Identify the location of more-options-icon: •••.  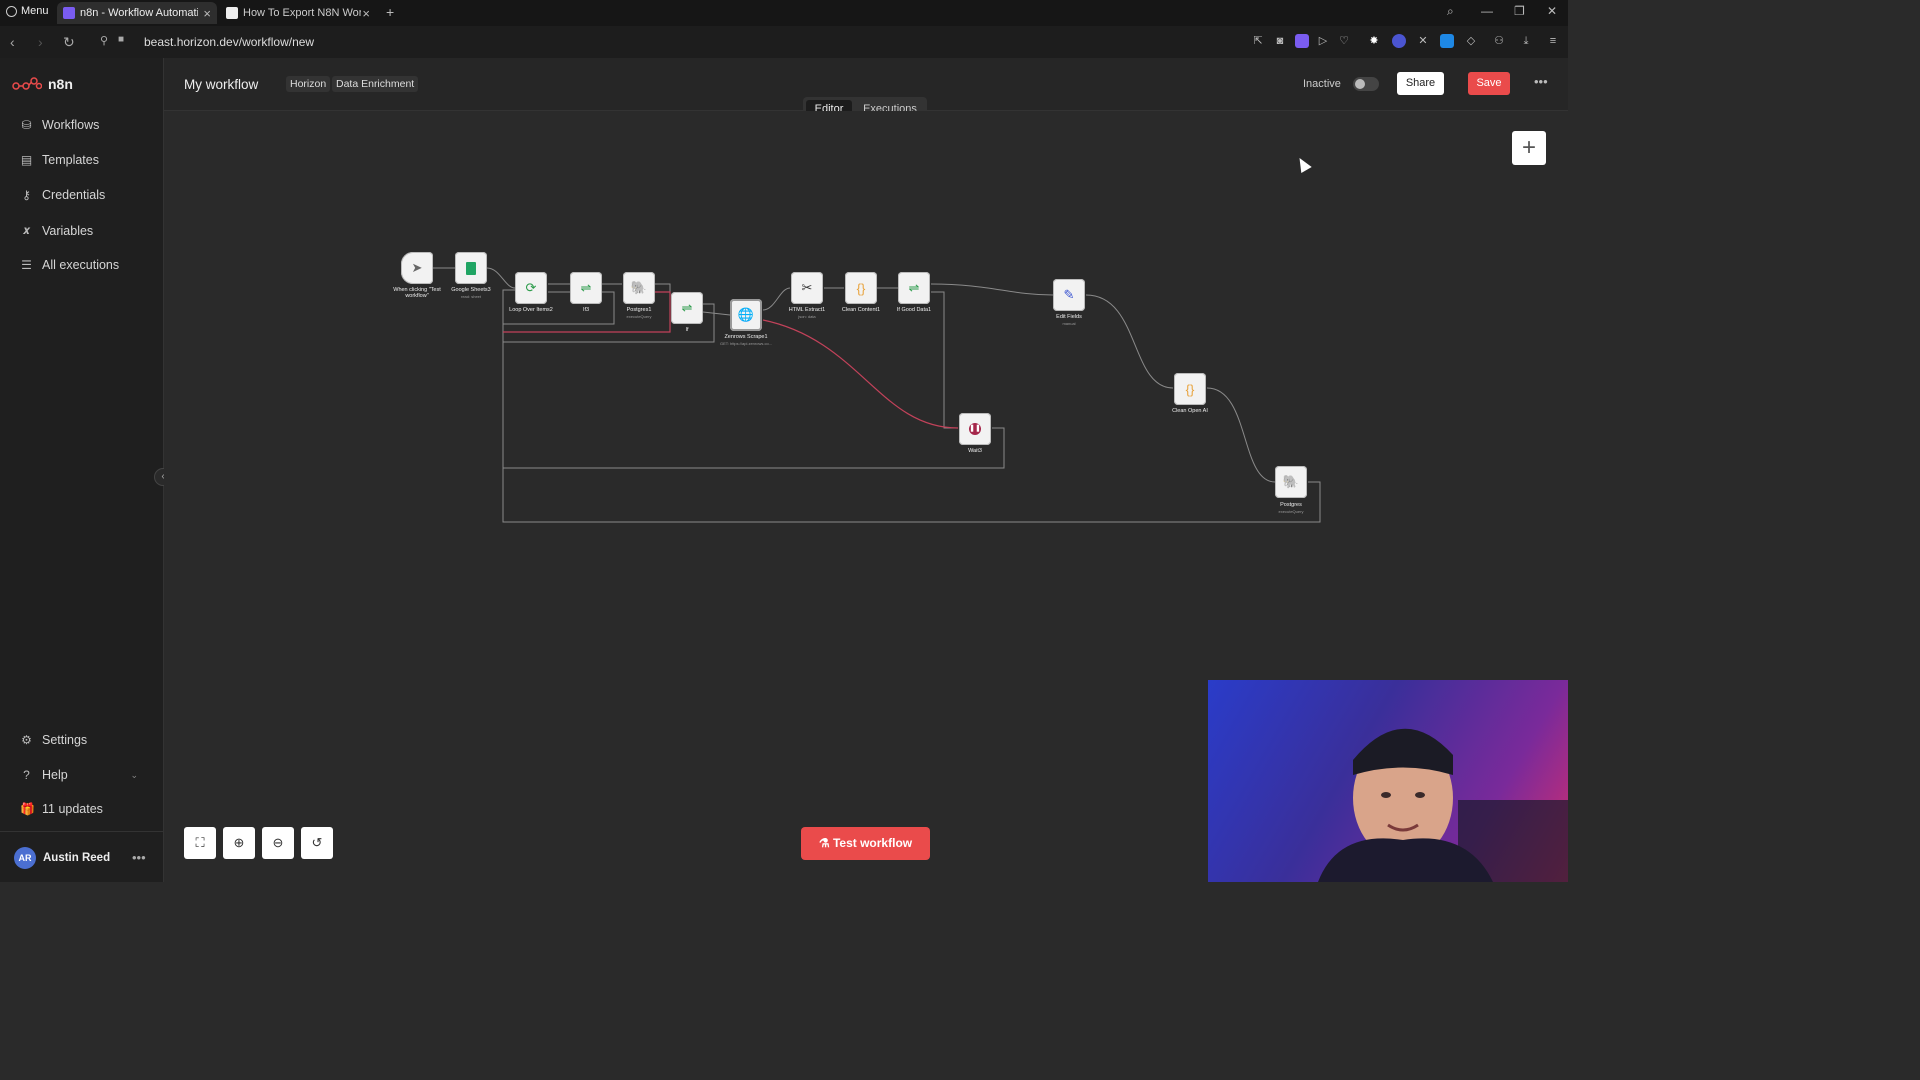
(1541, 81).